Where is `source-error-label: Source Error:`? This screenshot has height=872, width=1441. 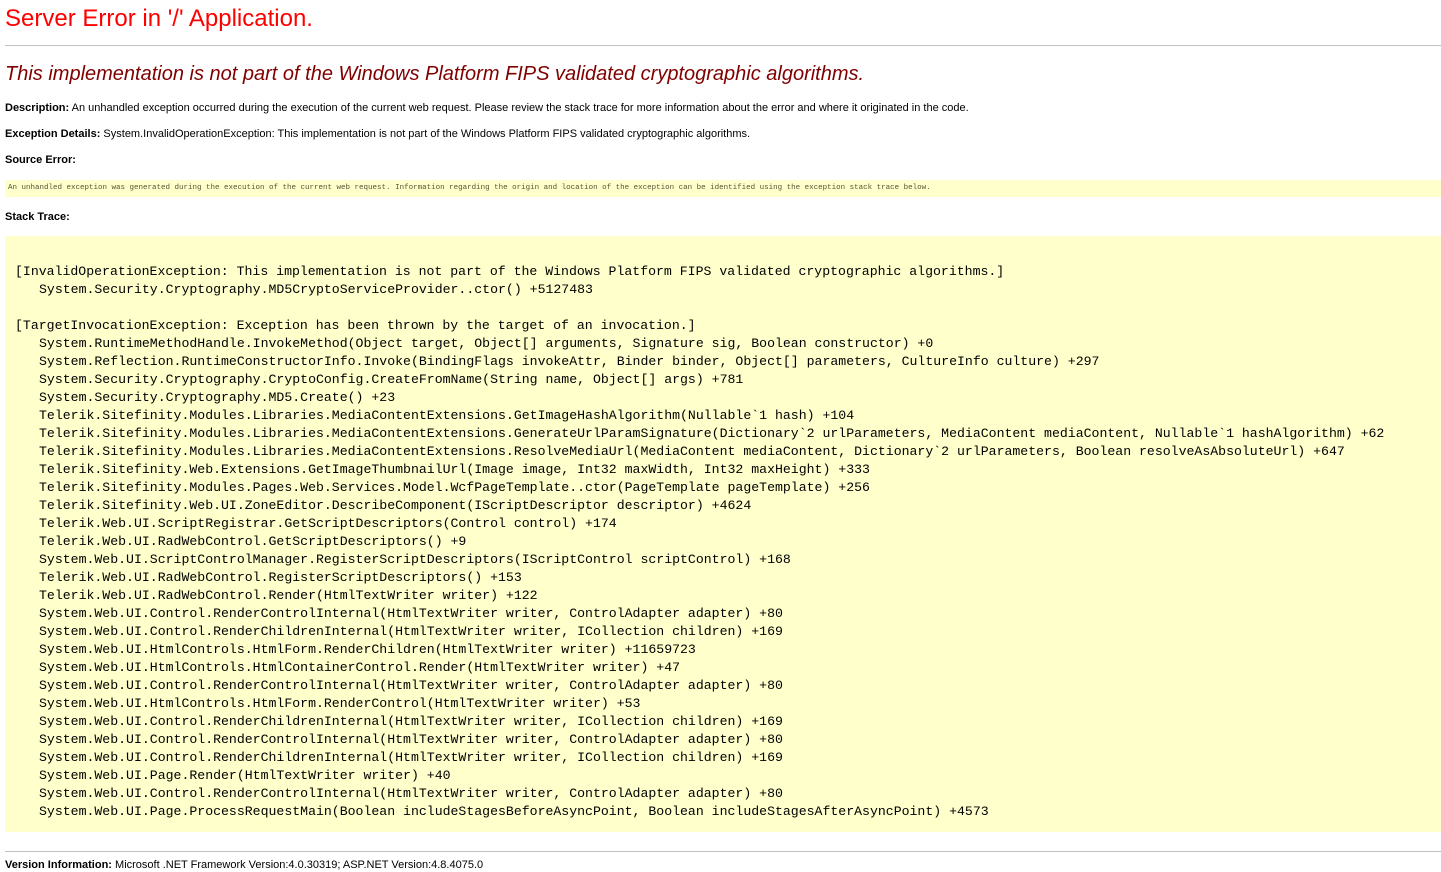
source-error-label: Source Error: is located at coordinates (40, 160).